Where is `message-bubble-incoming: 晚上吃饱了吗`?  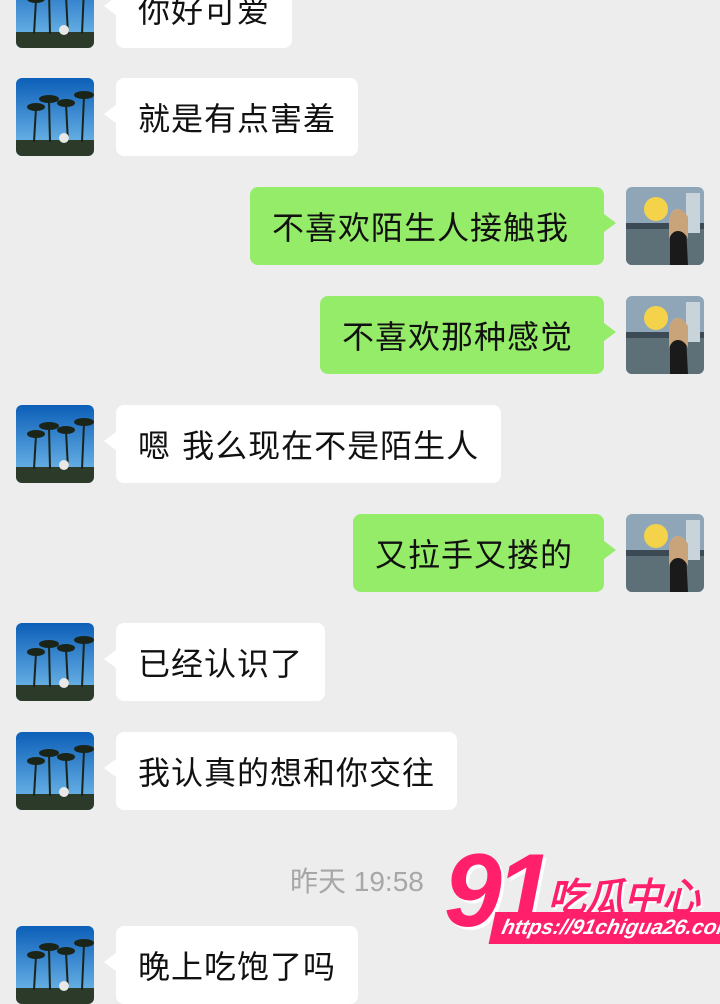 message-bubble-incoming: 晚上吃饱了吗 is located at coordinates (231, 965).